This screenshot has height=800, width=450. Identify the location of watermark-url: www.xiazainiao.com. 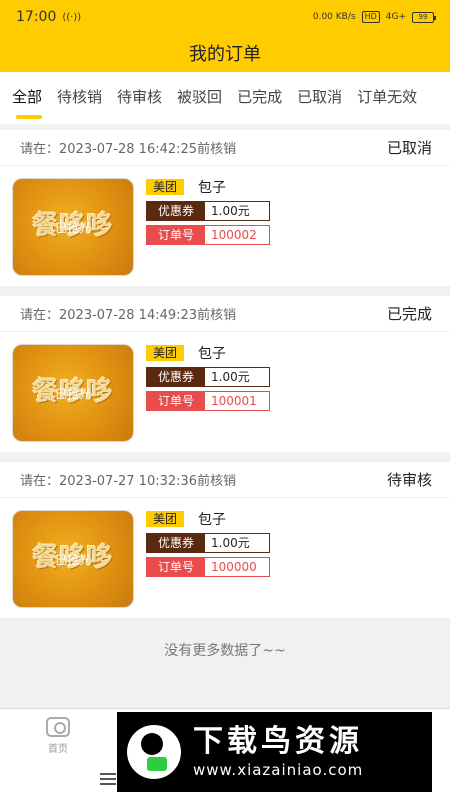
(278, 770).